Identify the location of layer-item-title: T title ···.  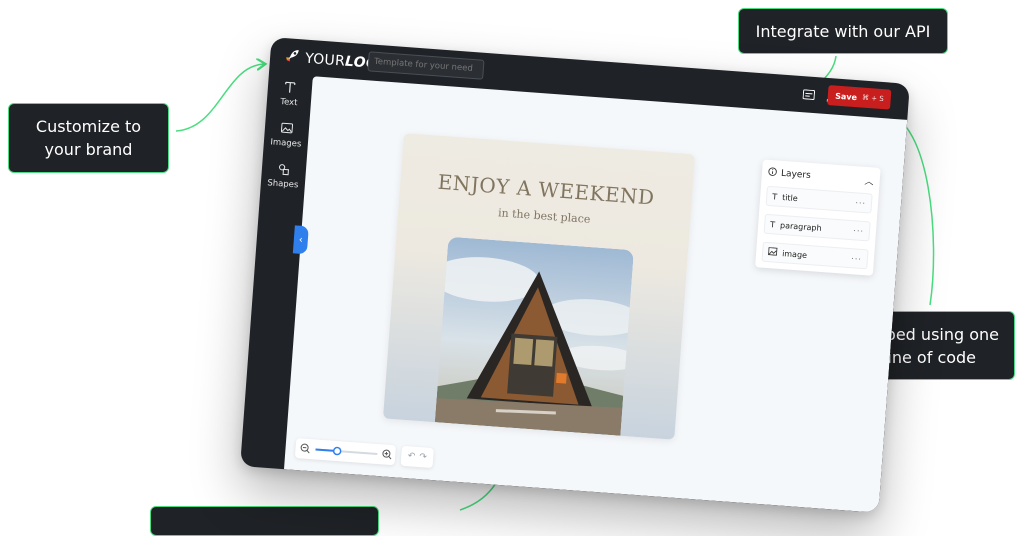
(819, 200).